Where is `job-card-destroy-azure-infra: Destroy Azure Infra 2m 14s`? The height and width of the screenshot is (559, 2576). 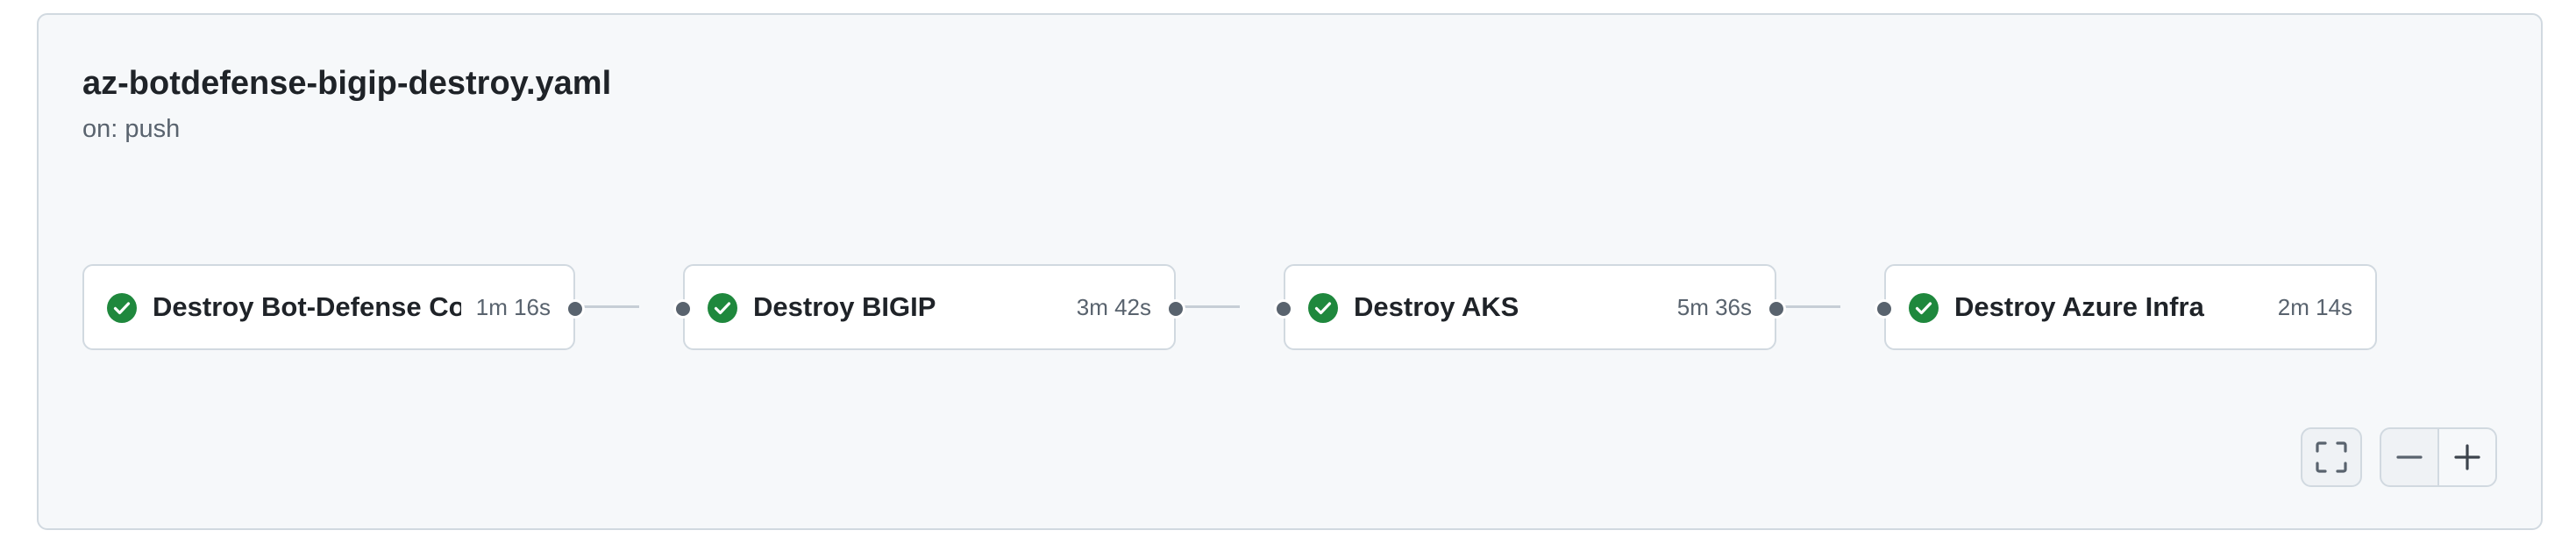 job-card-destroy-azure-infra: Destroy Azure Infra 2m 14s is located at coordinates (2130, 307).